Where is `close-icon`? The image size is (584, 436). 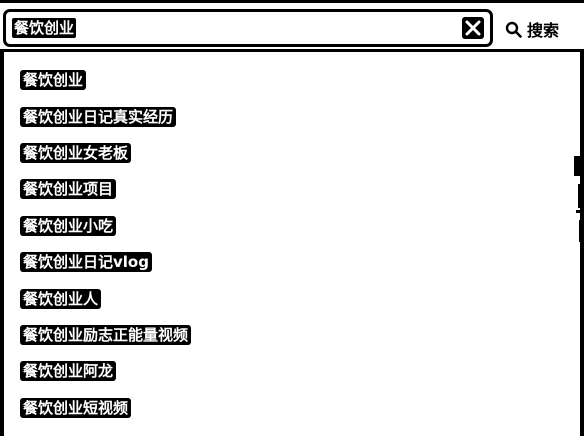 close-icon is located at coordinates (473, 28).